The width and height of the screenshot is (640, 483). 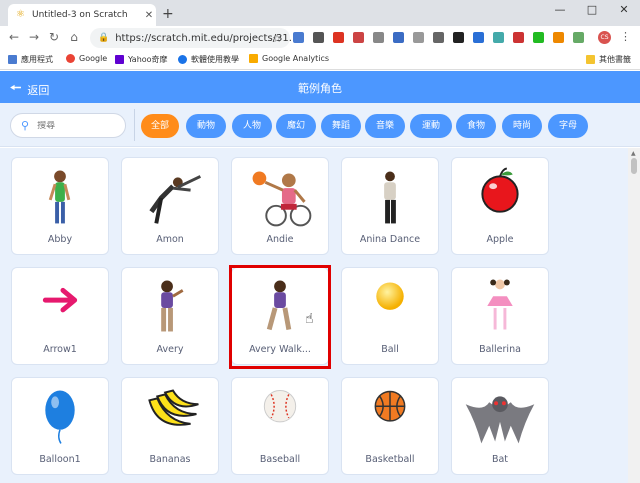 I want to click on sprite-card-abby: Abby, so click(x=60, y=206).